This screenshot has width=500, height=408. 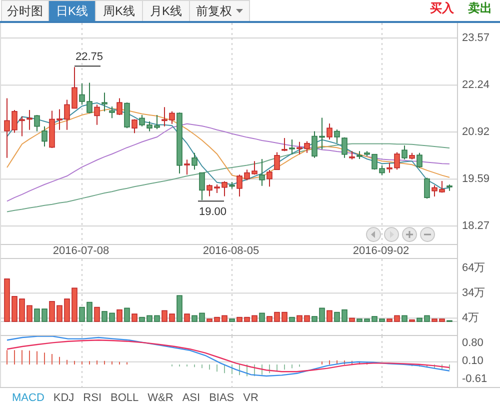 What do you see at coordinates (239, 11) in the screenshot?
I see `caret-icon` at bounding box center [239, 11].